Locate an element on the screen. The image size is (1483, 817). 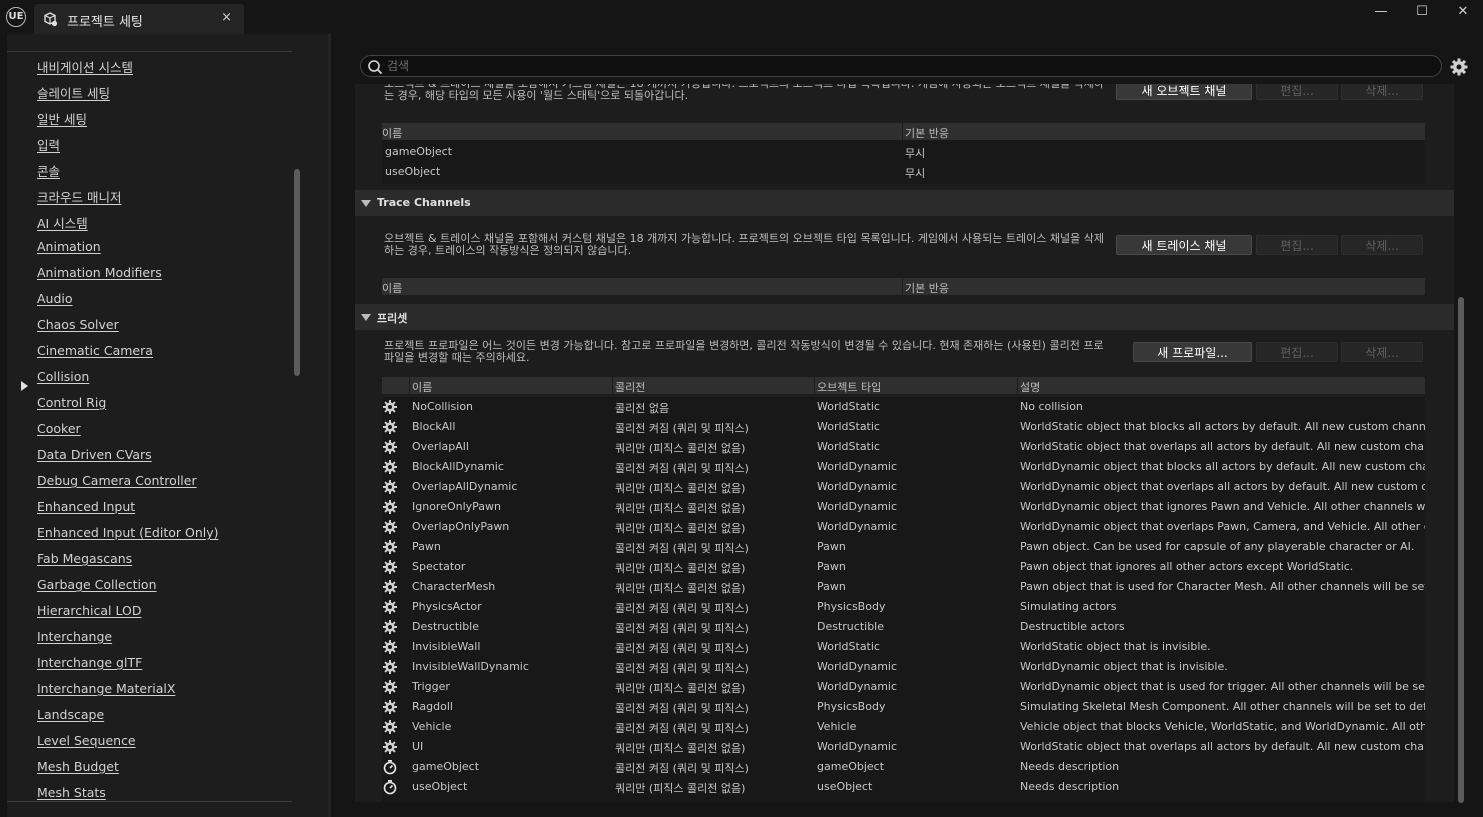
row-name: BlockAllDynamic is located at coordinates (458, 466).